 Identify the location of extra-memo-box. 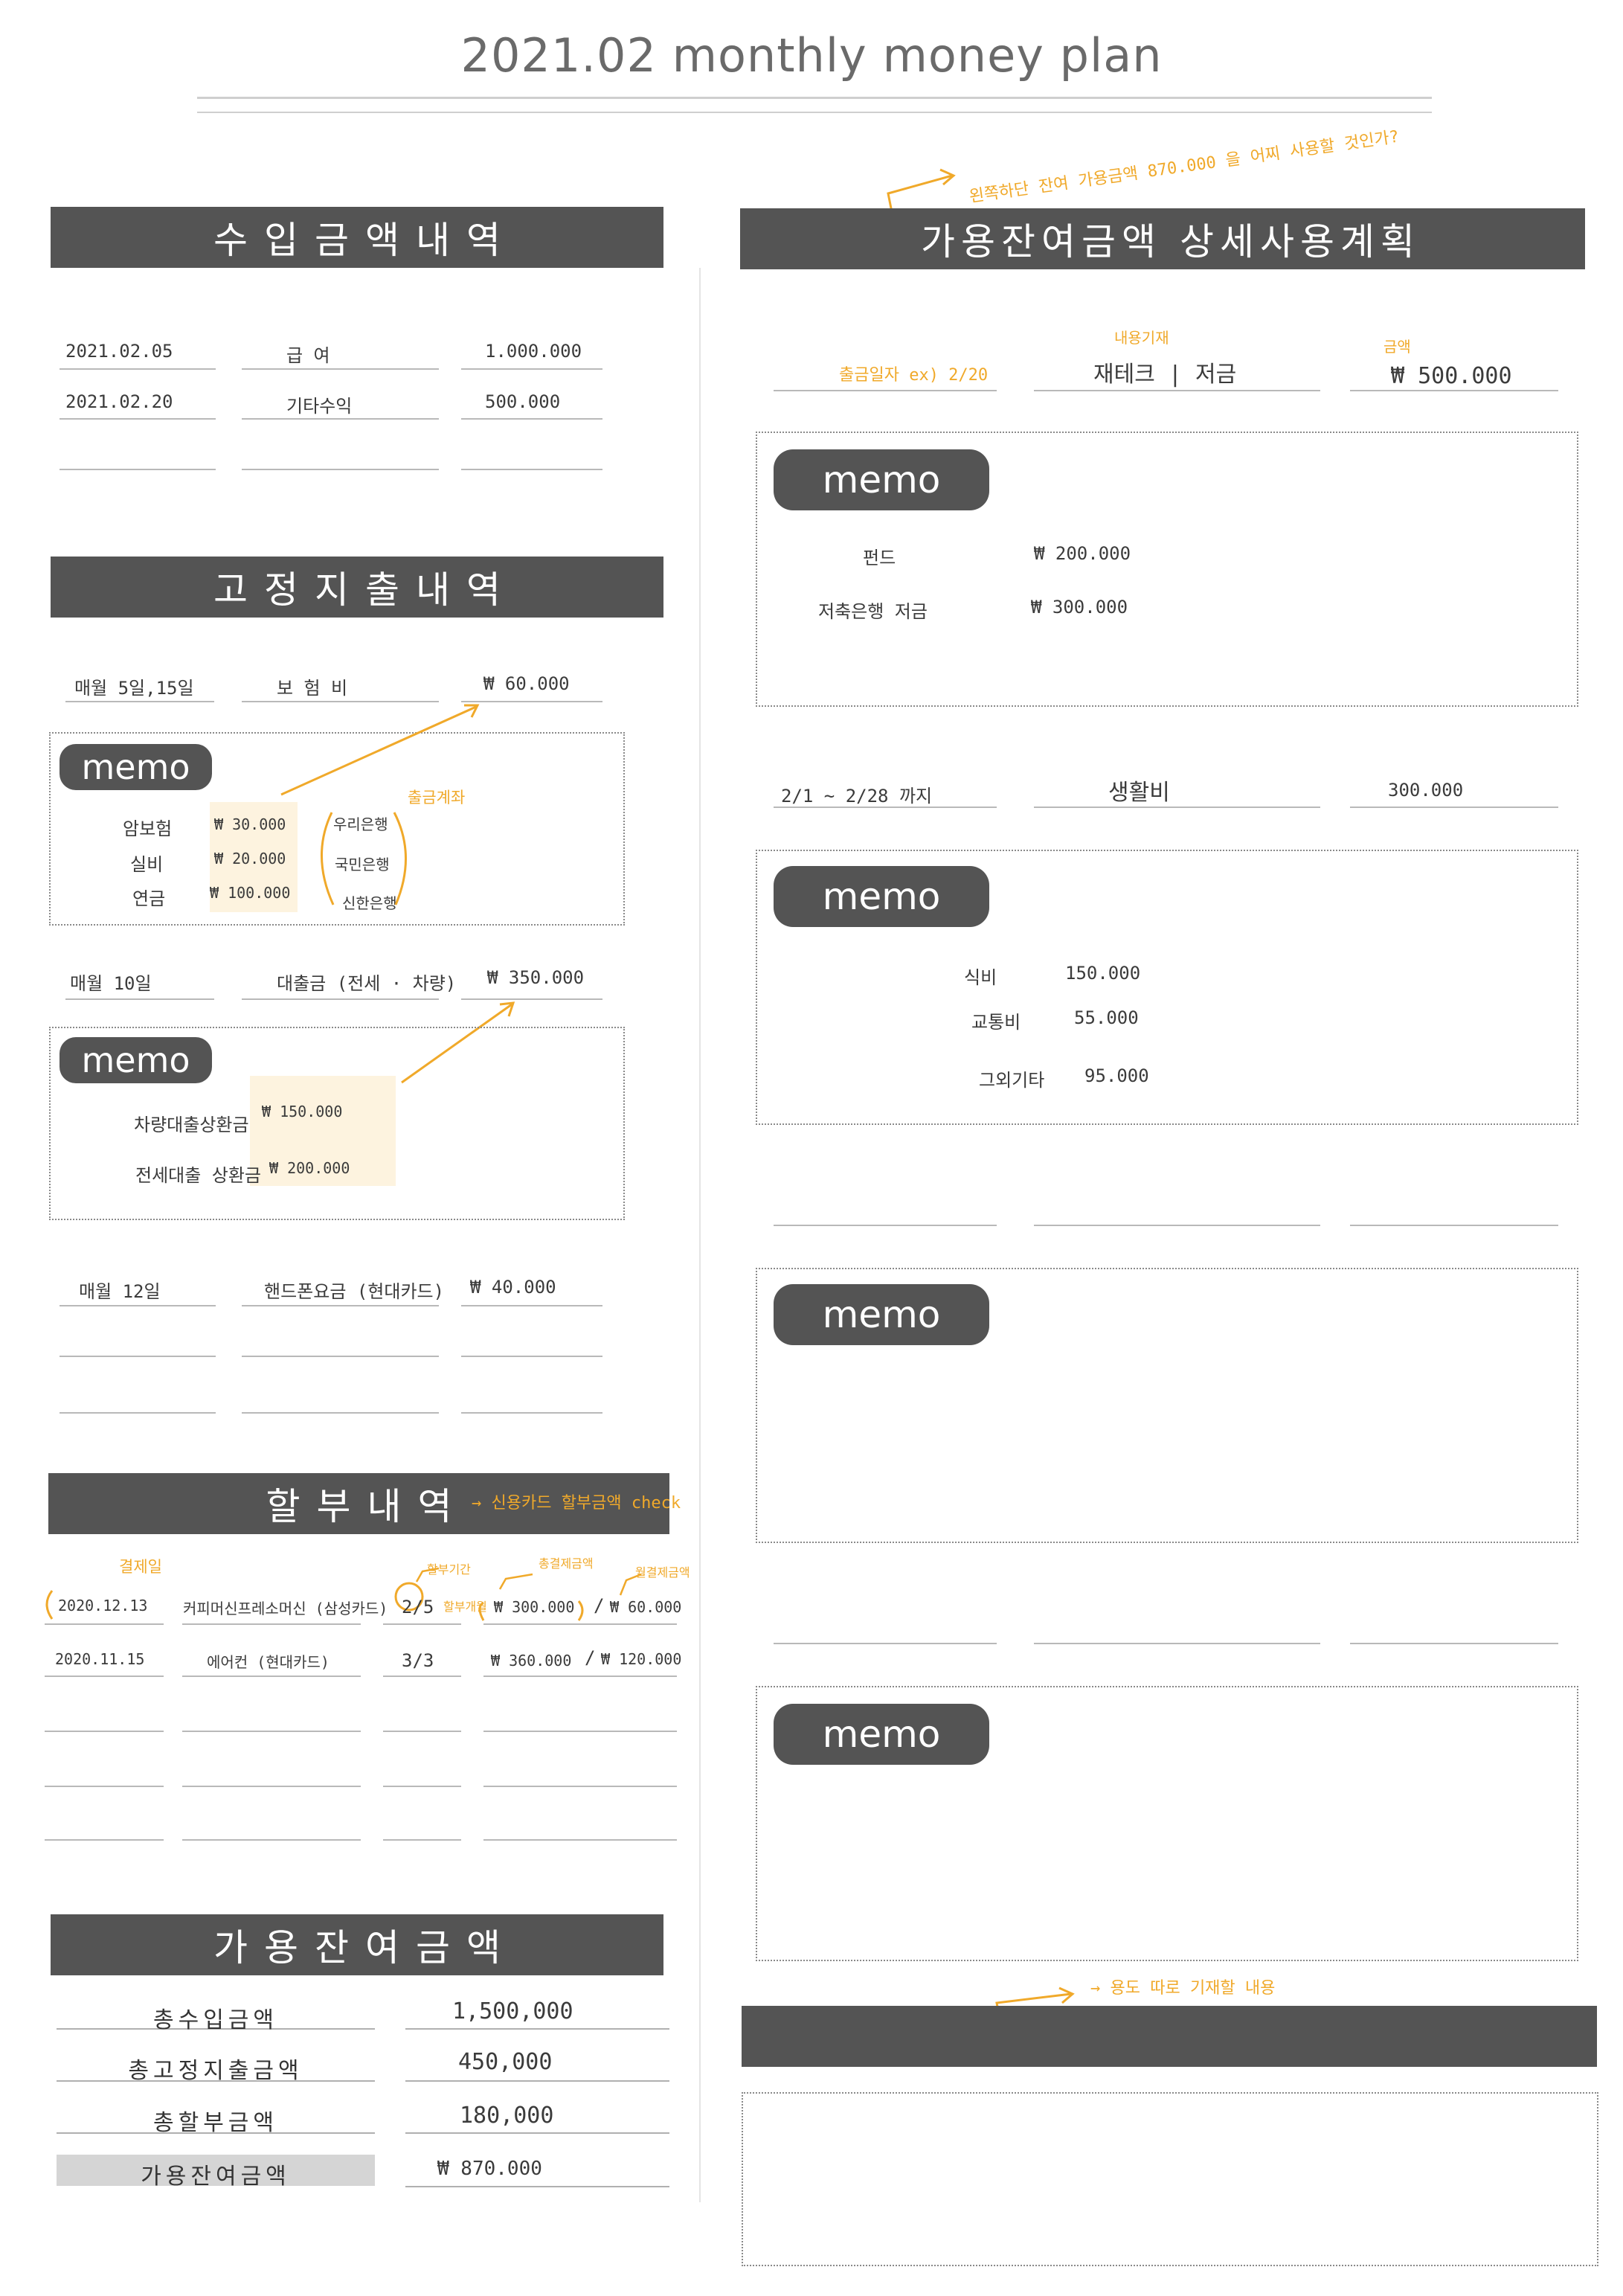
(1170, 2179).